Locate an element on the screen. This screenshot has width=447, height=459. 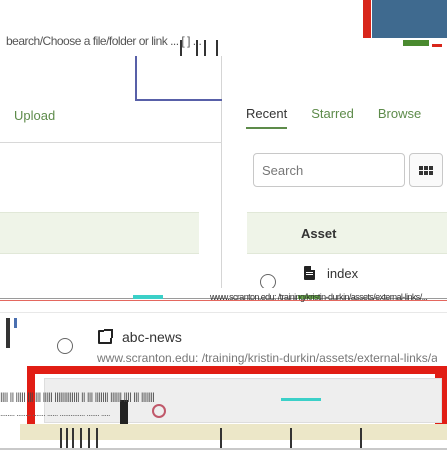
left-highlight-row is located at coordinates (99, 233).